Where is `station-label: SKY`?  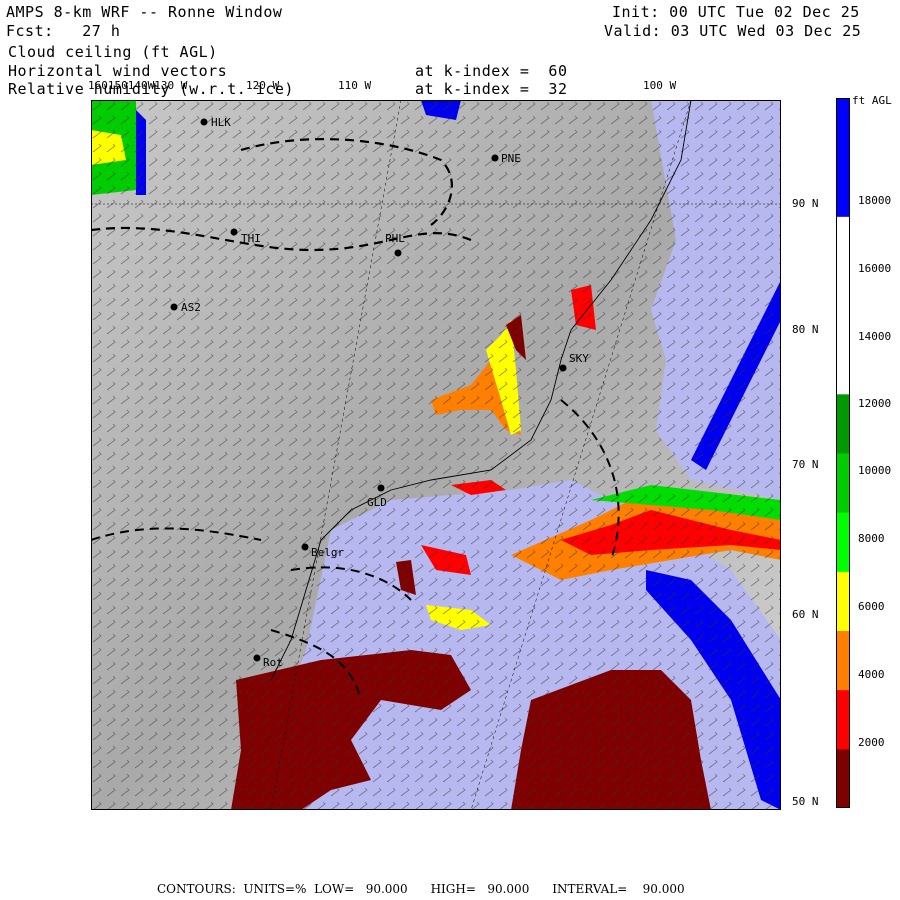 station-label: SKY is located at coordinates (579, 358).